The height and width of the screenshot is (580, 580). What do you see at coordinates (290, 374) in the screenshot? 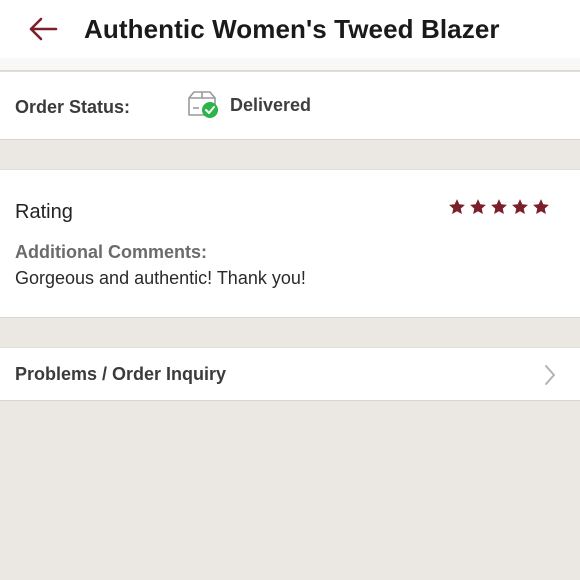
I see `problems-order-inquiry-row: Problems / Order Inquiry` at bounding box center [290, 374].